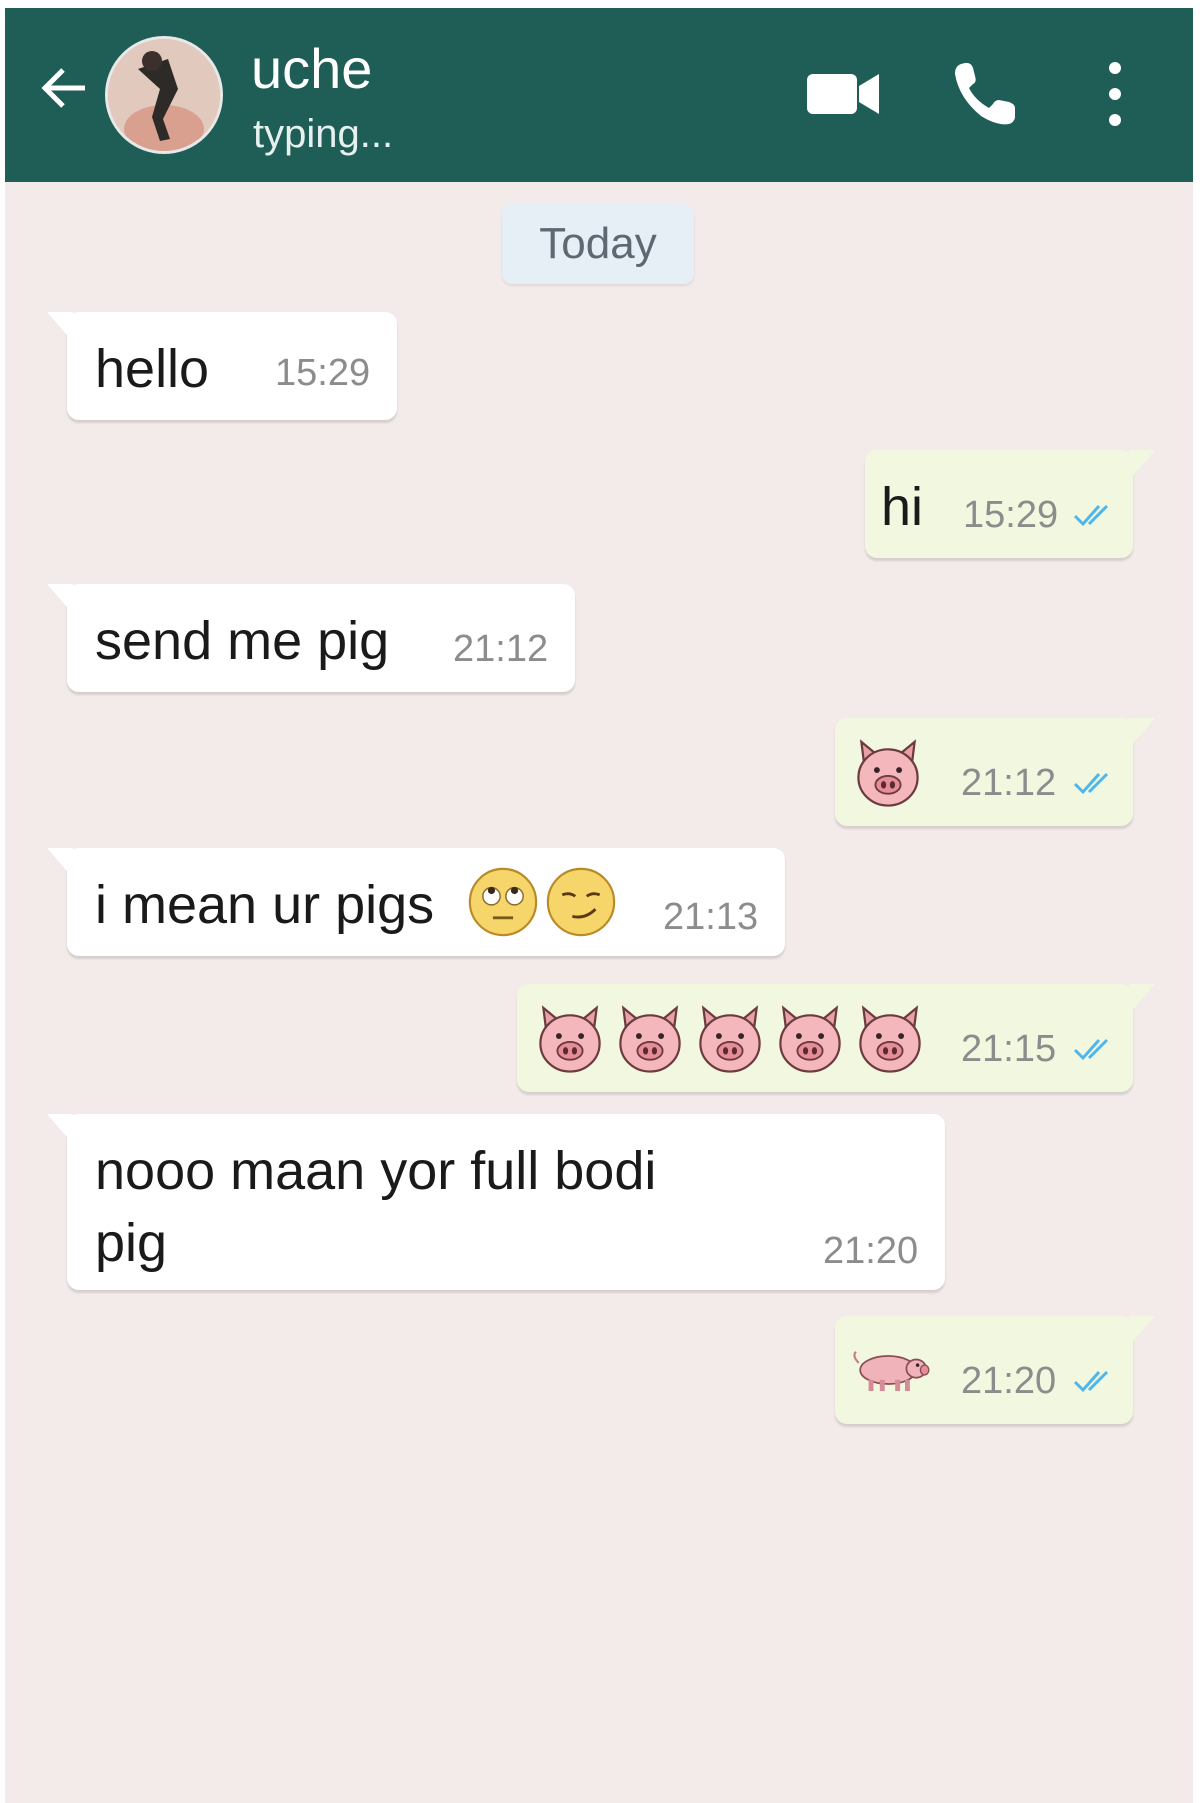 Image resolution: width=1200 pixels, height=1803 pixels. I want to click on outgoing-message: 21:12, so click(995, 772).